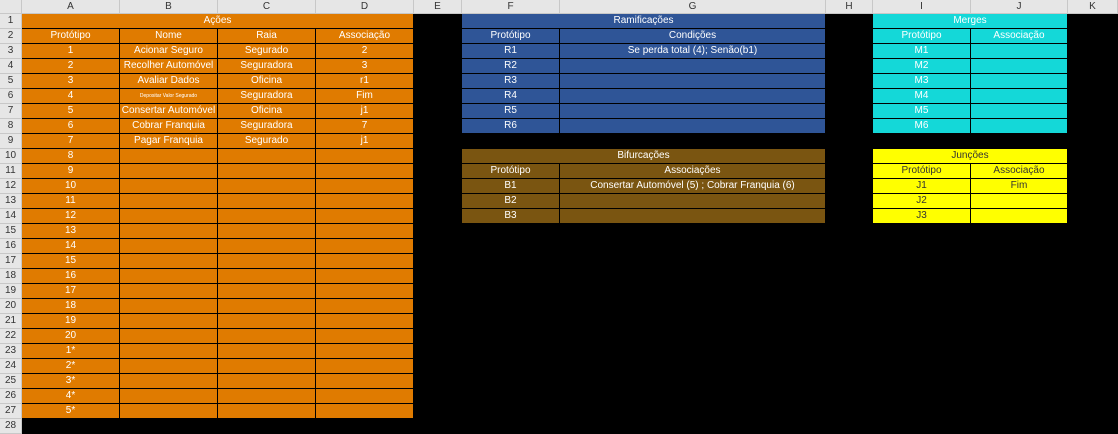 This screenshot has width=1118, height=434. What do you see at coordinates (71, 411) in the screenshot?
I see `acoes-cell: 5*` at bounding box center [71, 411].